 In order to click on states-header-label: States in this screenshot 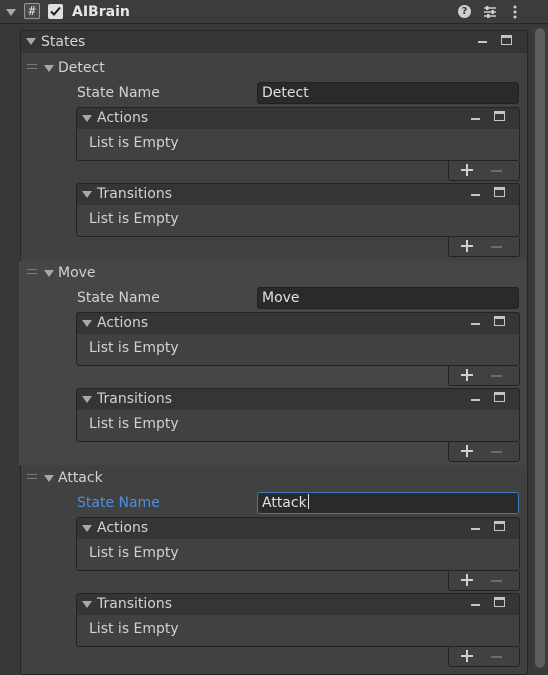, I will do `click(63, 42)`.